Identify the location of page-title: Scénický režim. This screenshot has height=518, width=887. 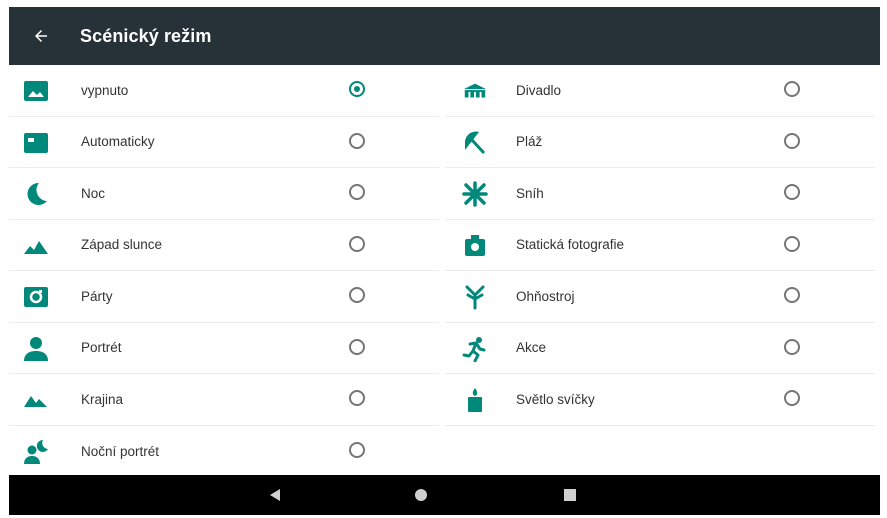
(146, 35).